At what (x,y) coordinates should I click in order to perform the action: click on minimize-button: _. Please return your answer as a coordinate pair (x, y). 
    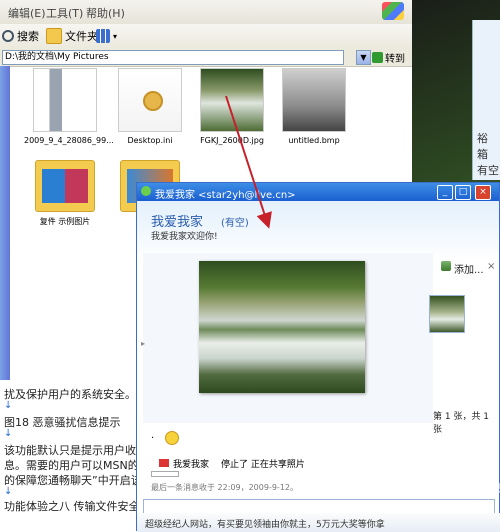
    Looking at the image, I should click on (445, 192).